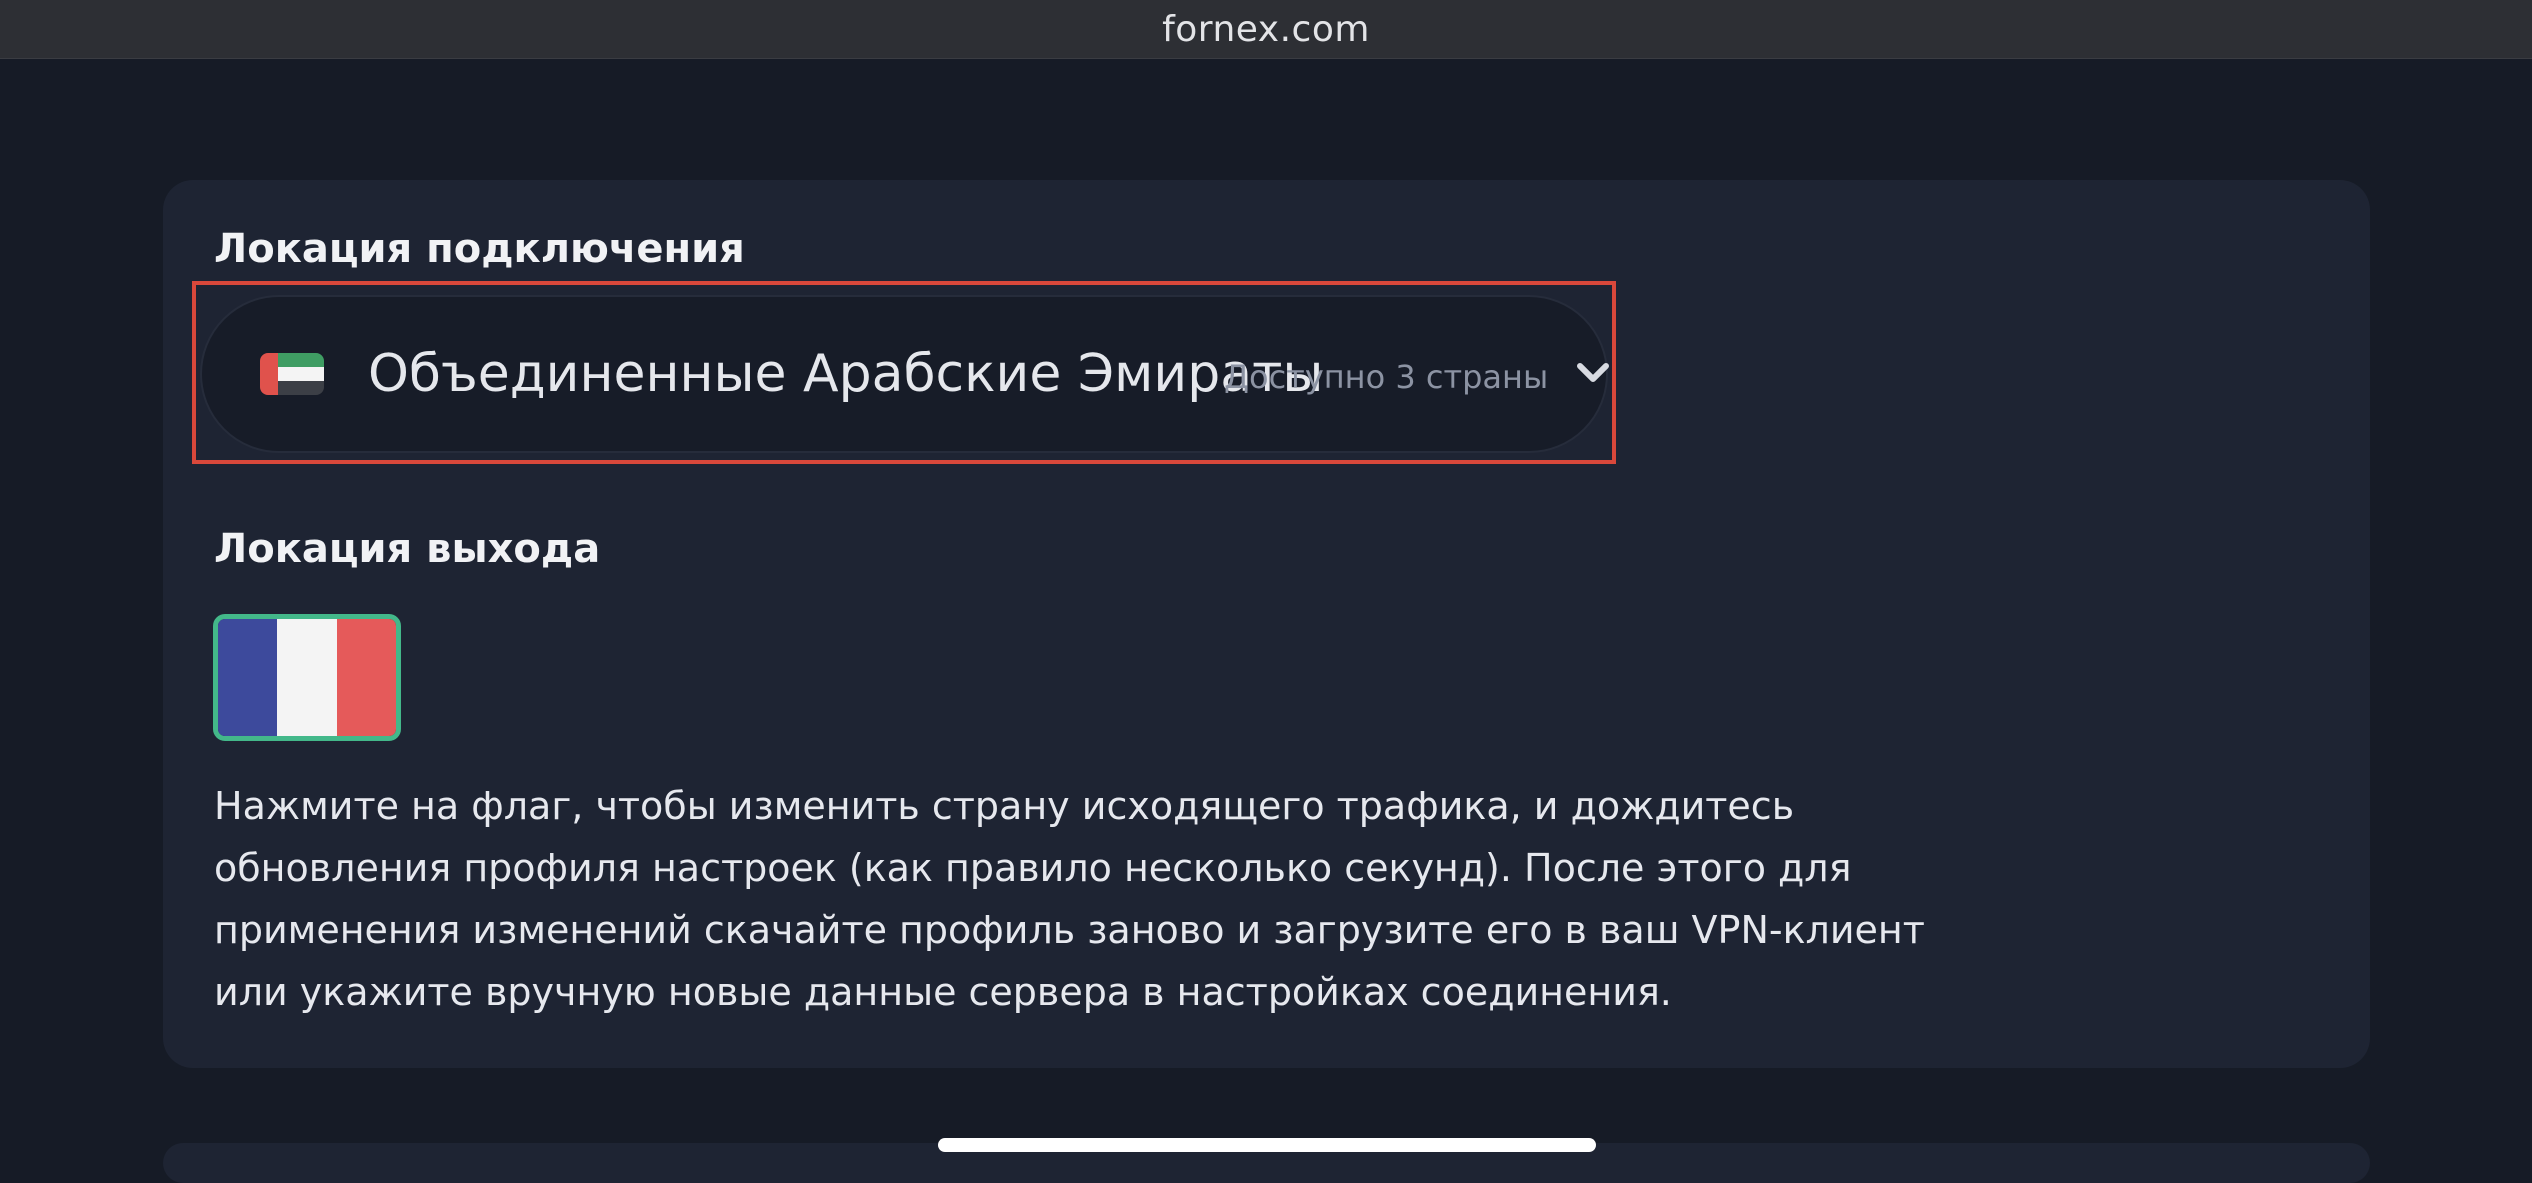 Image resolution: width=2532 pixels, height=1183 pixels. I want to click on url-text: fornex.com, so click(1266, 29).